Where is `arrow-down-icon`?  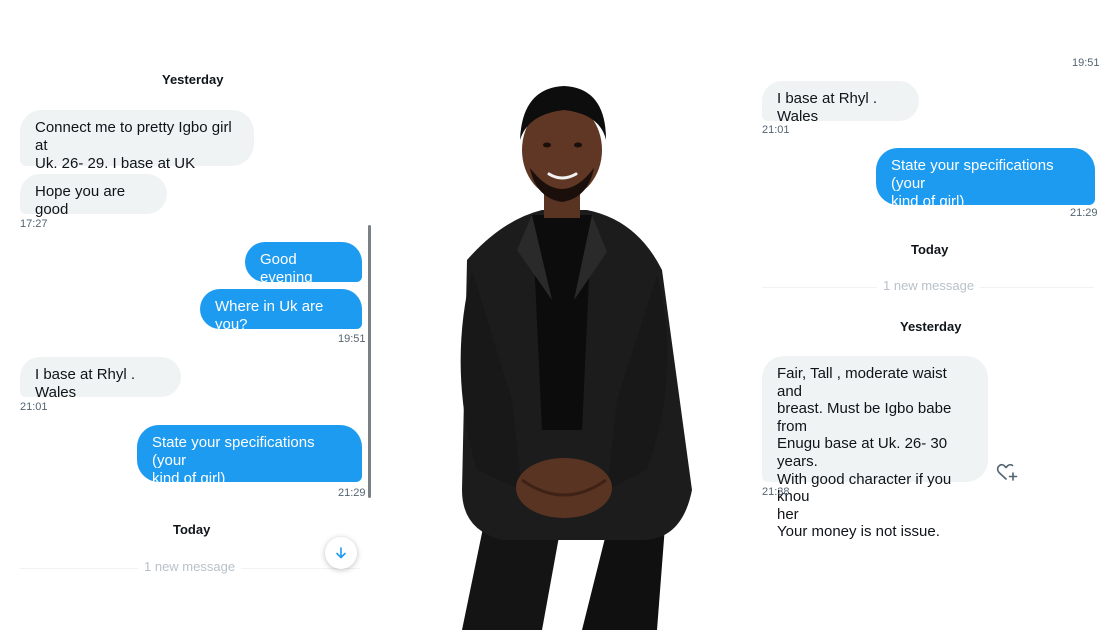
arrow-down-icon is located at coordinates (341, 553).